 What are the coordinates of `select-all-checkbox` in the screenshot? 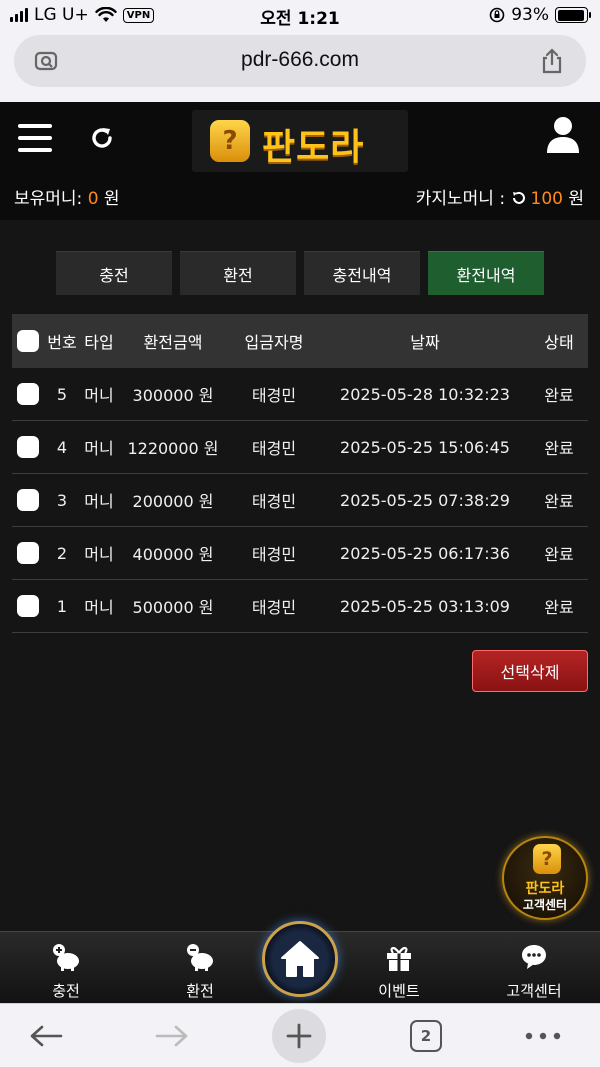 It's located at (28, 341).